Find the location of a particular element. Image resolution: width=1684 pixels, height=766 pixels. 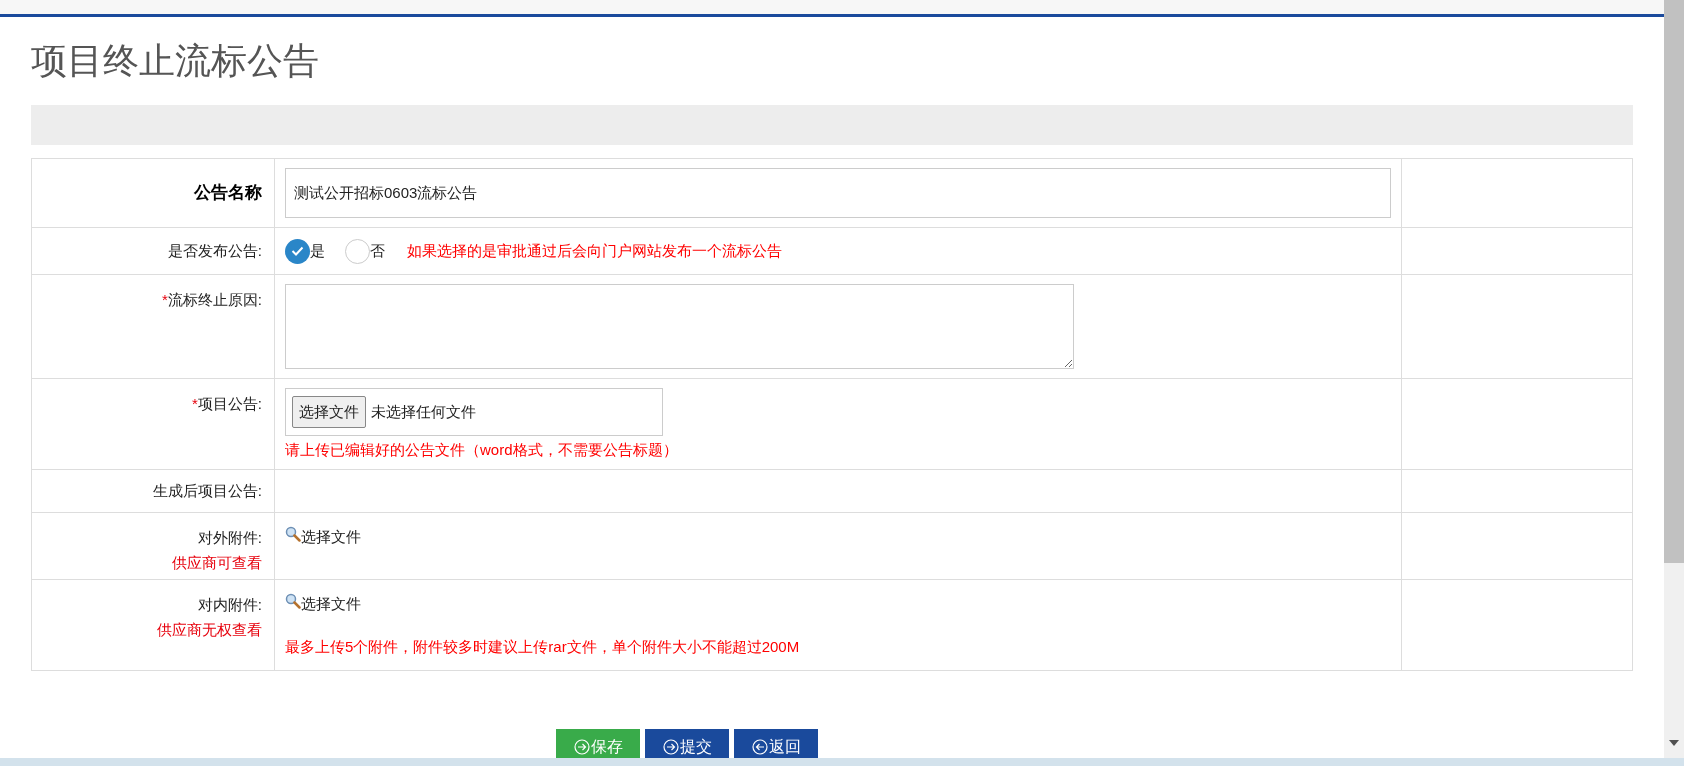

field-label: 对内附件: is located at coordinates (229, 604).